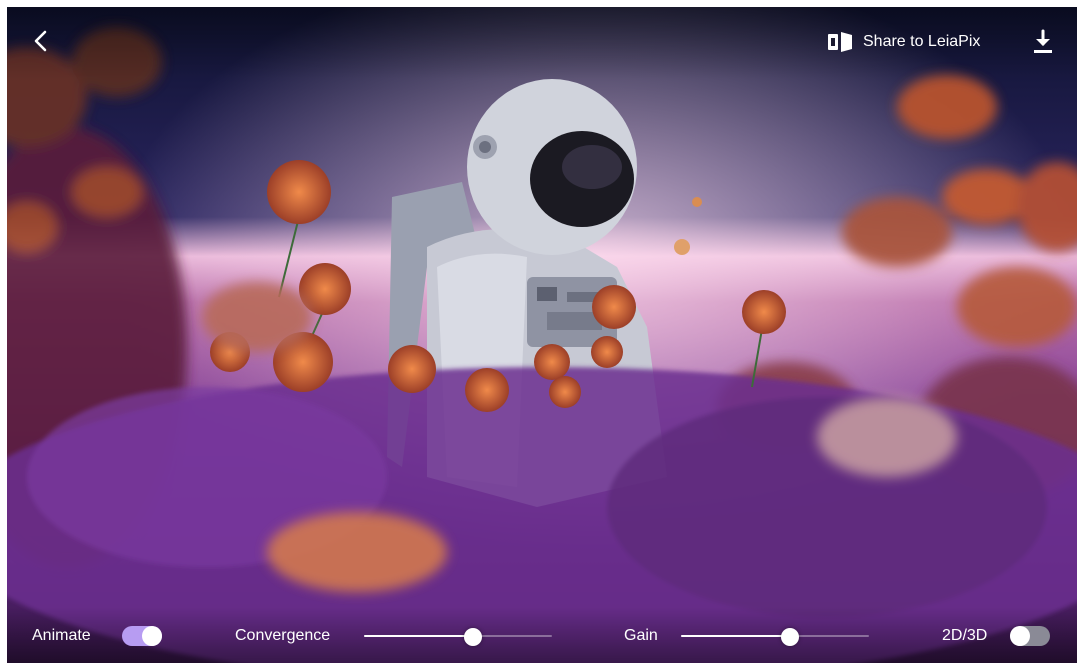 This screenshot has height=670, width=1084. What do you see at coordinates (419, 636) in the screenshot?
I see `convergence-fill` at bounding box center [419, 636].